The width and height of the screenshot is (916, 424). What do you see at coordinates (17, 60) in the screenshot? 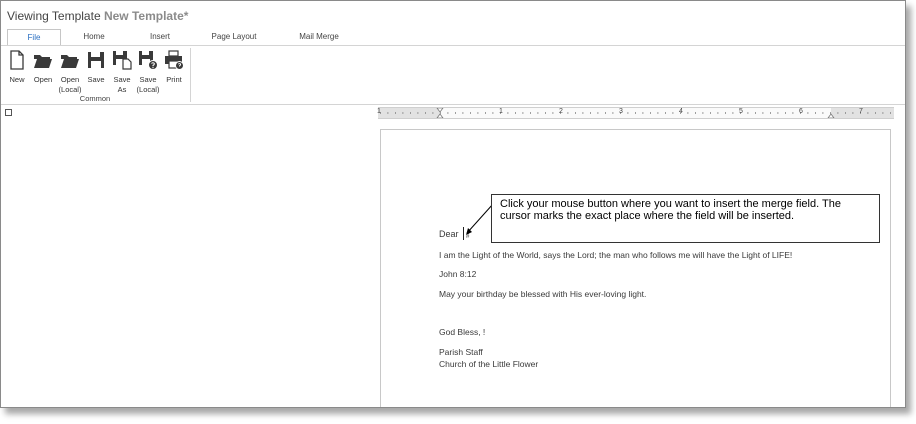
I see `new-document-icon` at bounding box center [17, 60].